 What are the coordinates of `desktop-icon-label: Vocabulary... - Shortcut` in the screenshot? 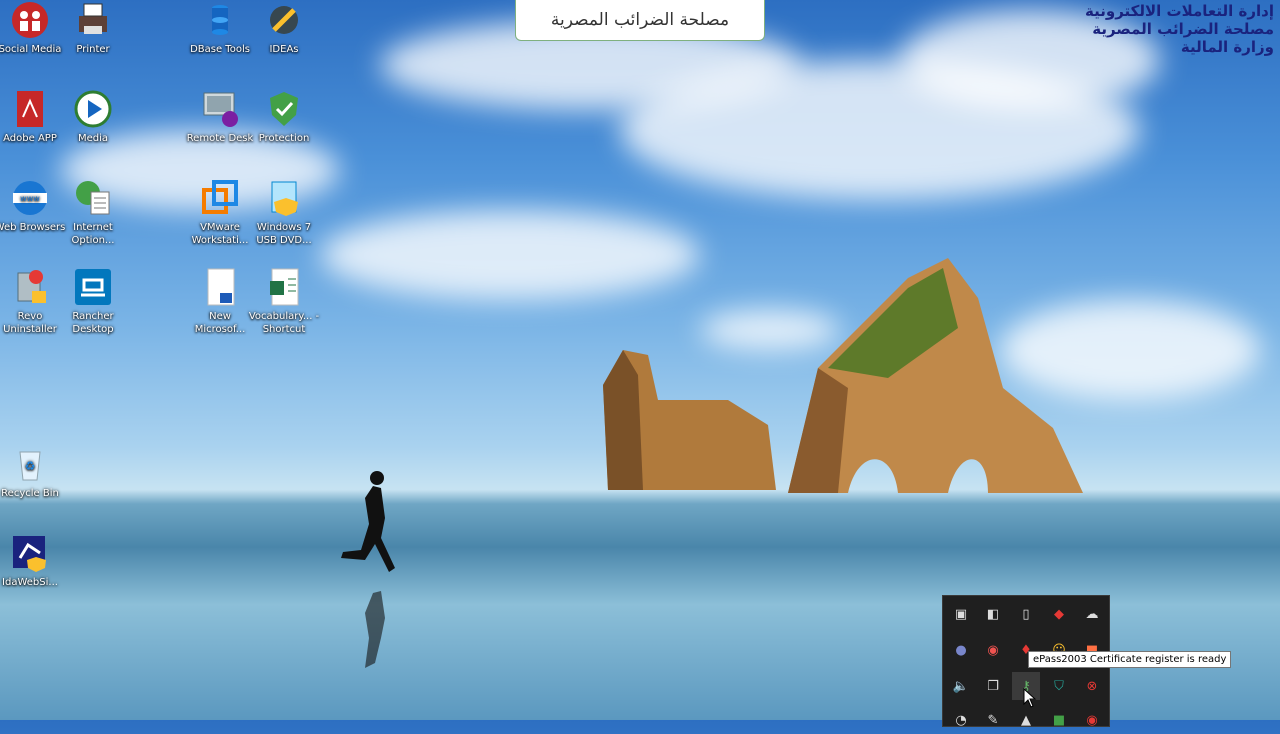 It's located at (284, 323).